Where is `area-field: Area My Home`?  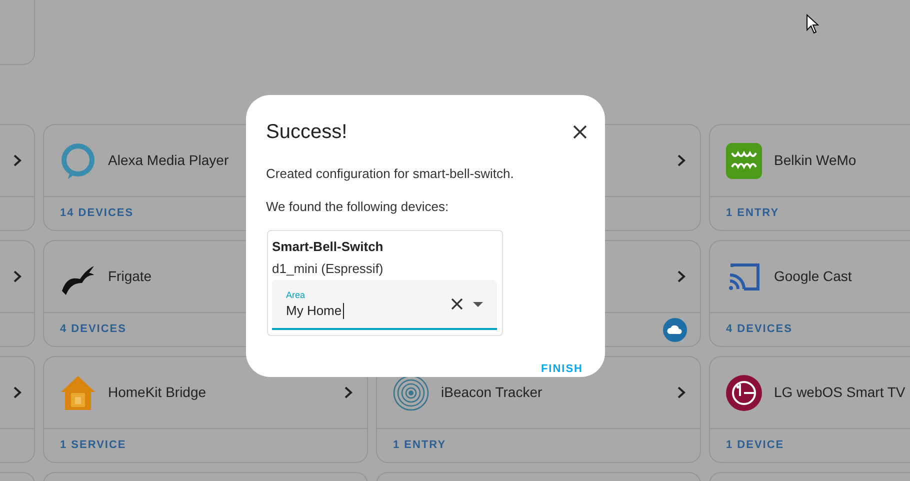 area-field: Area My Home is located at coordinates (384, 305).